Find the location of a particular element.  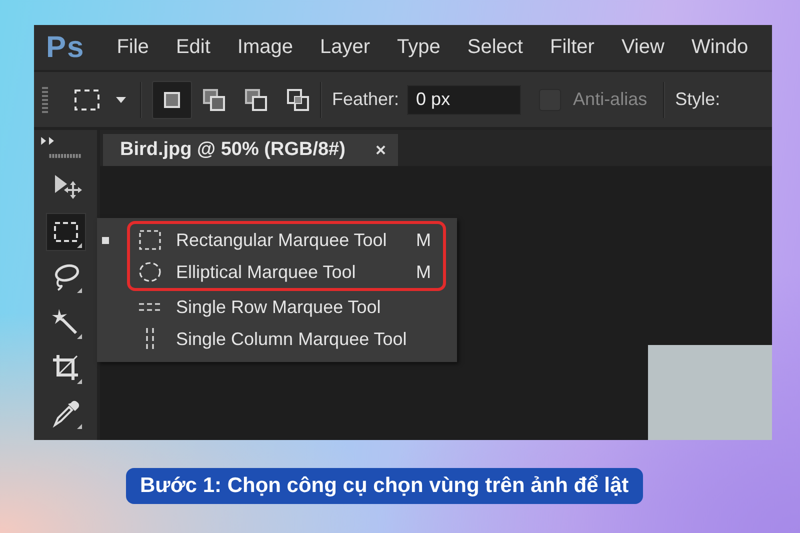

single-row-marquee-icon is located at coordinates (150, 307).